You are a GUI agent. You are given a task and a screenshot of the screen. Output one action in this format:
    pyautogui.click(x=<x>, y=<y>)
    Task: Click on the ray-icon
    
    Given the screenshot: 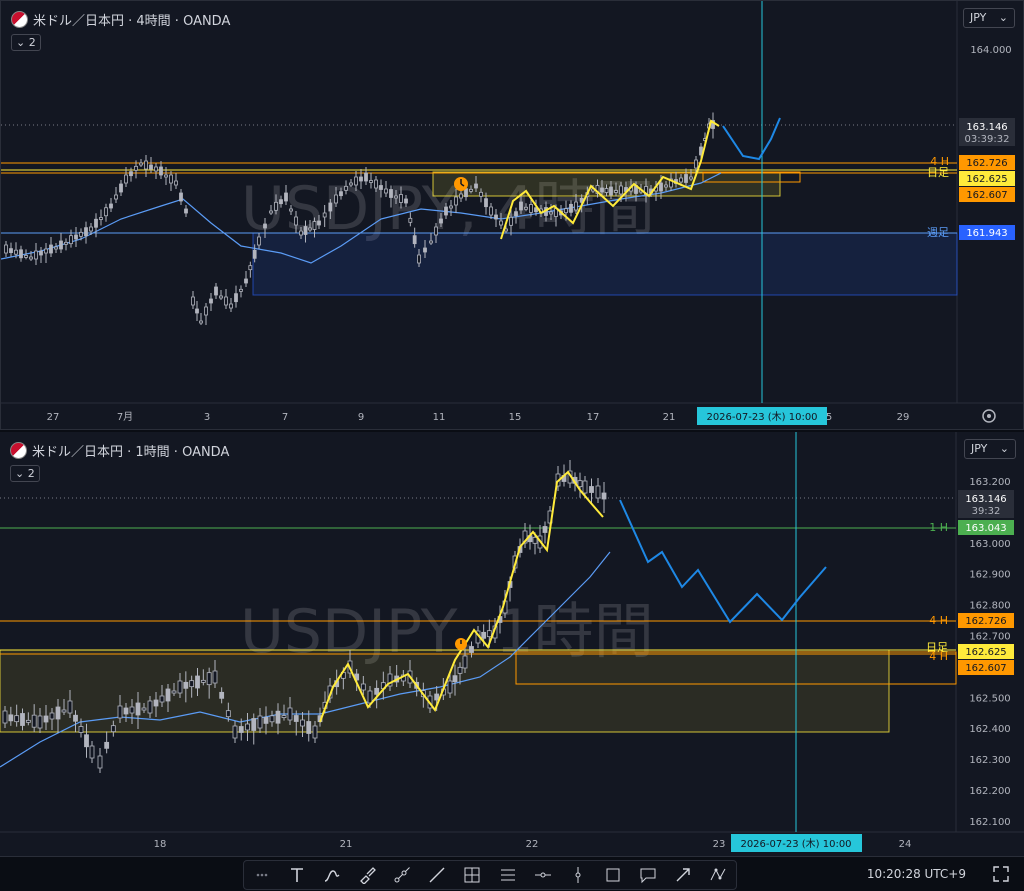 What is the action you would take?
    pyautogui.click(x=402, y=875)
    